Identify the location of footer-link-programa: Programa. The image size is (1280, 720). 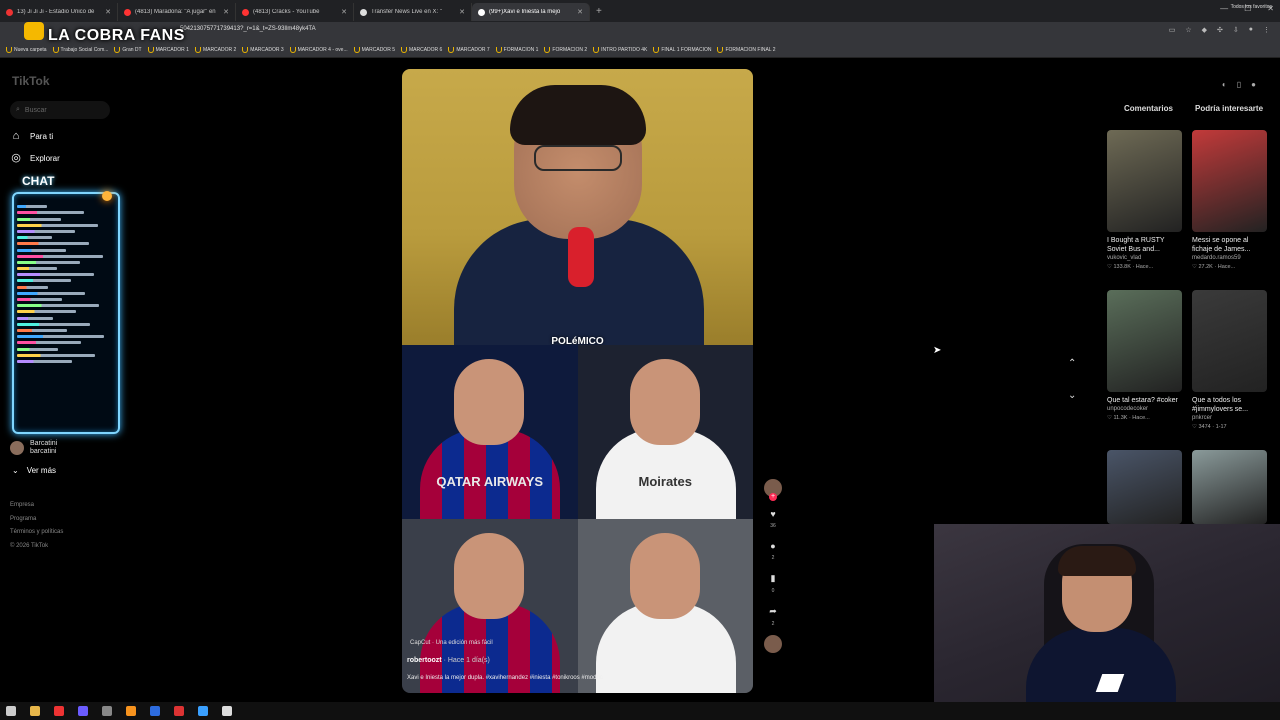
(36, 520).